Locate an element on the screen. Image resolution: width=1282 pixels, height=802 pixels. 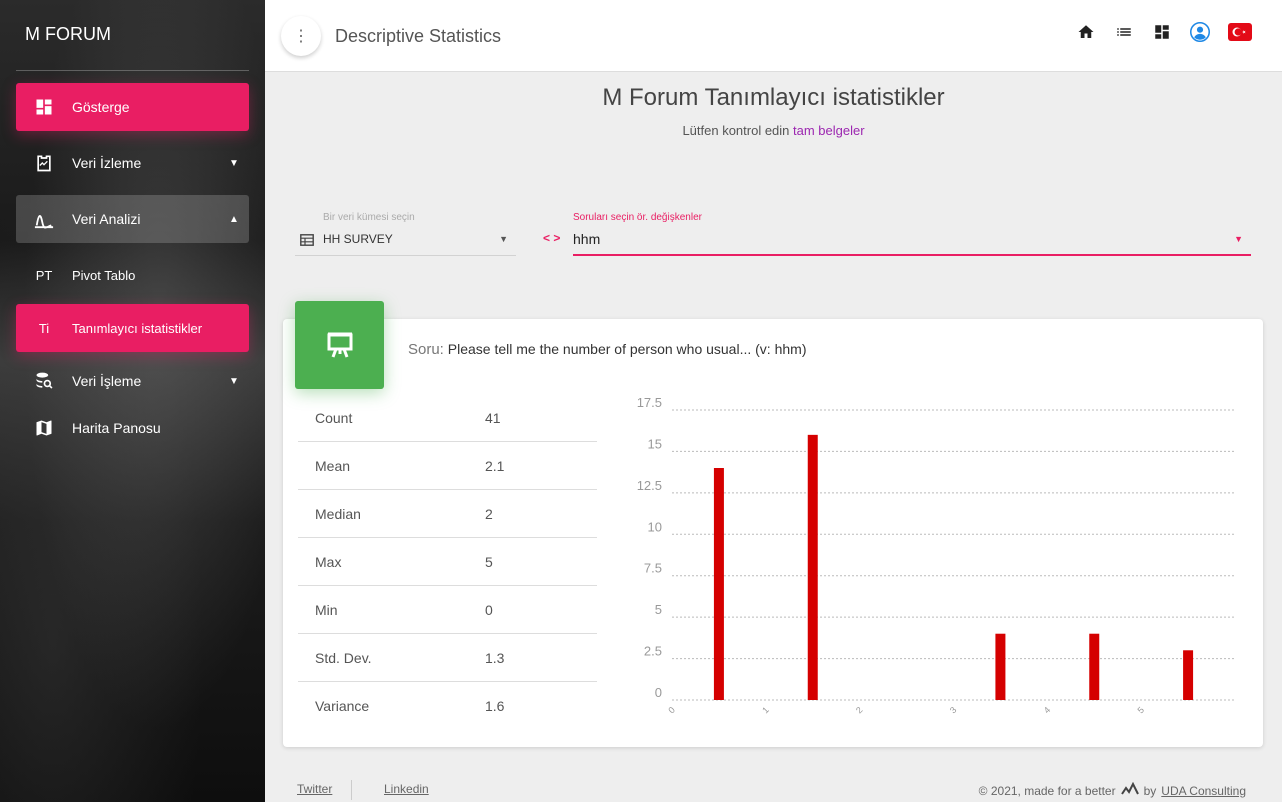
footer-divider is located at coordinates (351, 790).